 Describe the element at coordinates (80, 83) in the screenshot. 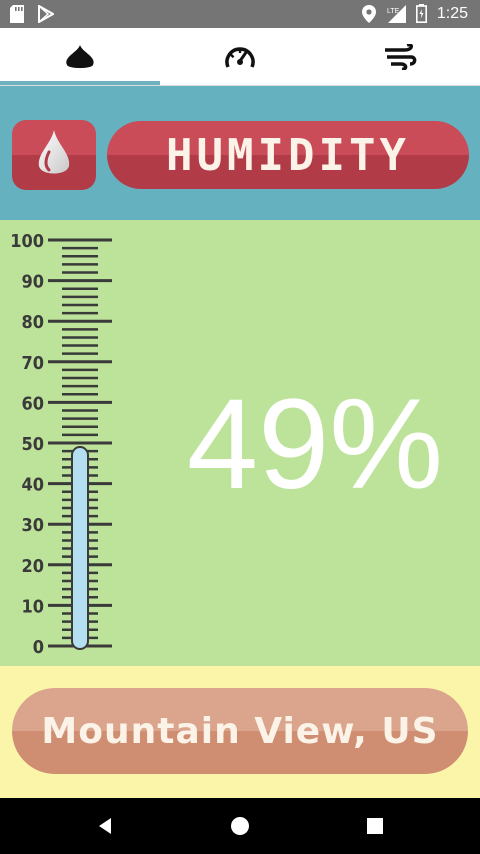

I see `active-tab-indicator` at that location.